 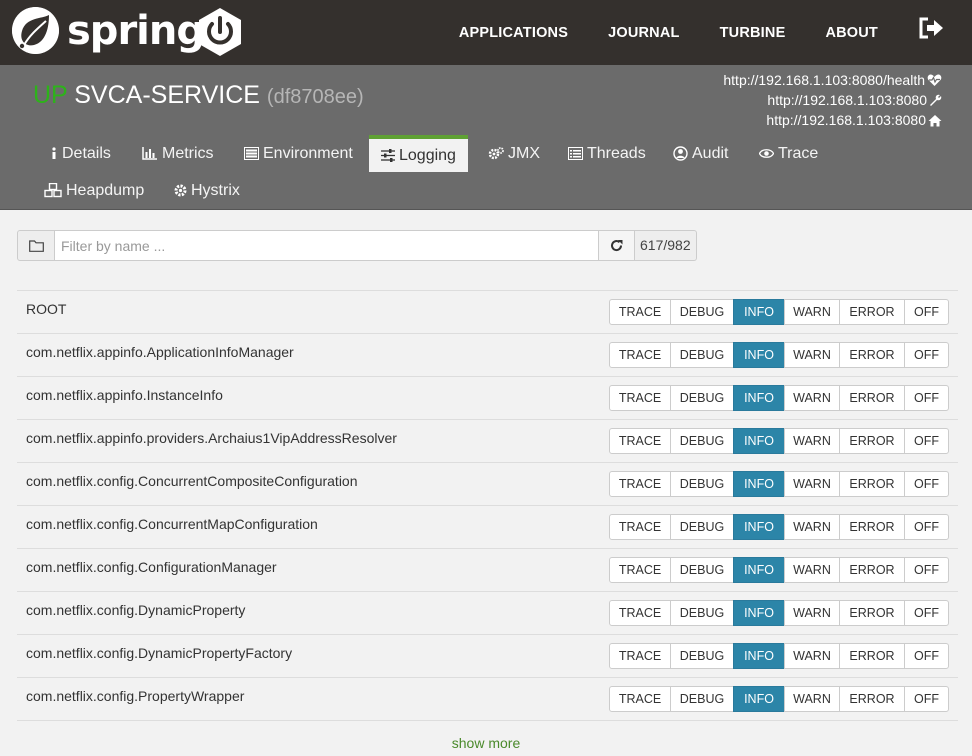 I want to click on tab-trace: Trace, so click(x=788, y=153).